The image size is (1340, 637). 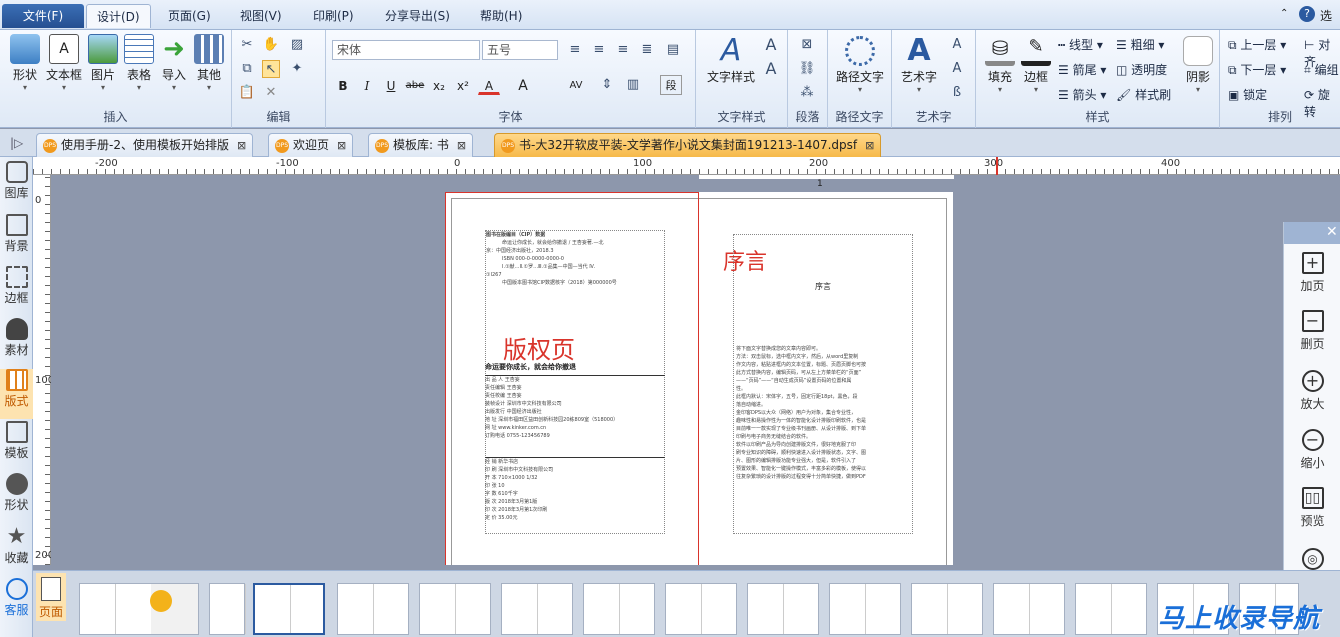 What do you see at coordinates (957, 45) in the screenshot?
I see `art-effect-icon: A` at bounding box center [957, 45].